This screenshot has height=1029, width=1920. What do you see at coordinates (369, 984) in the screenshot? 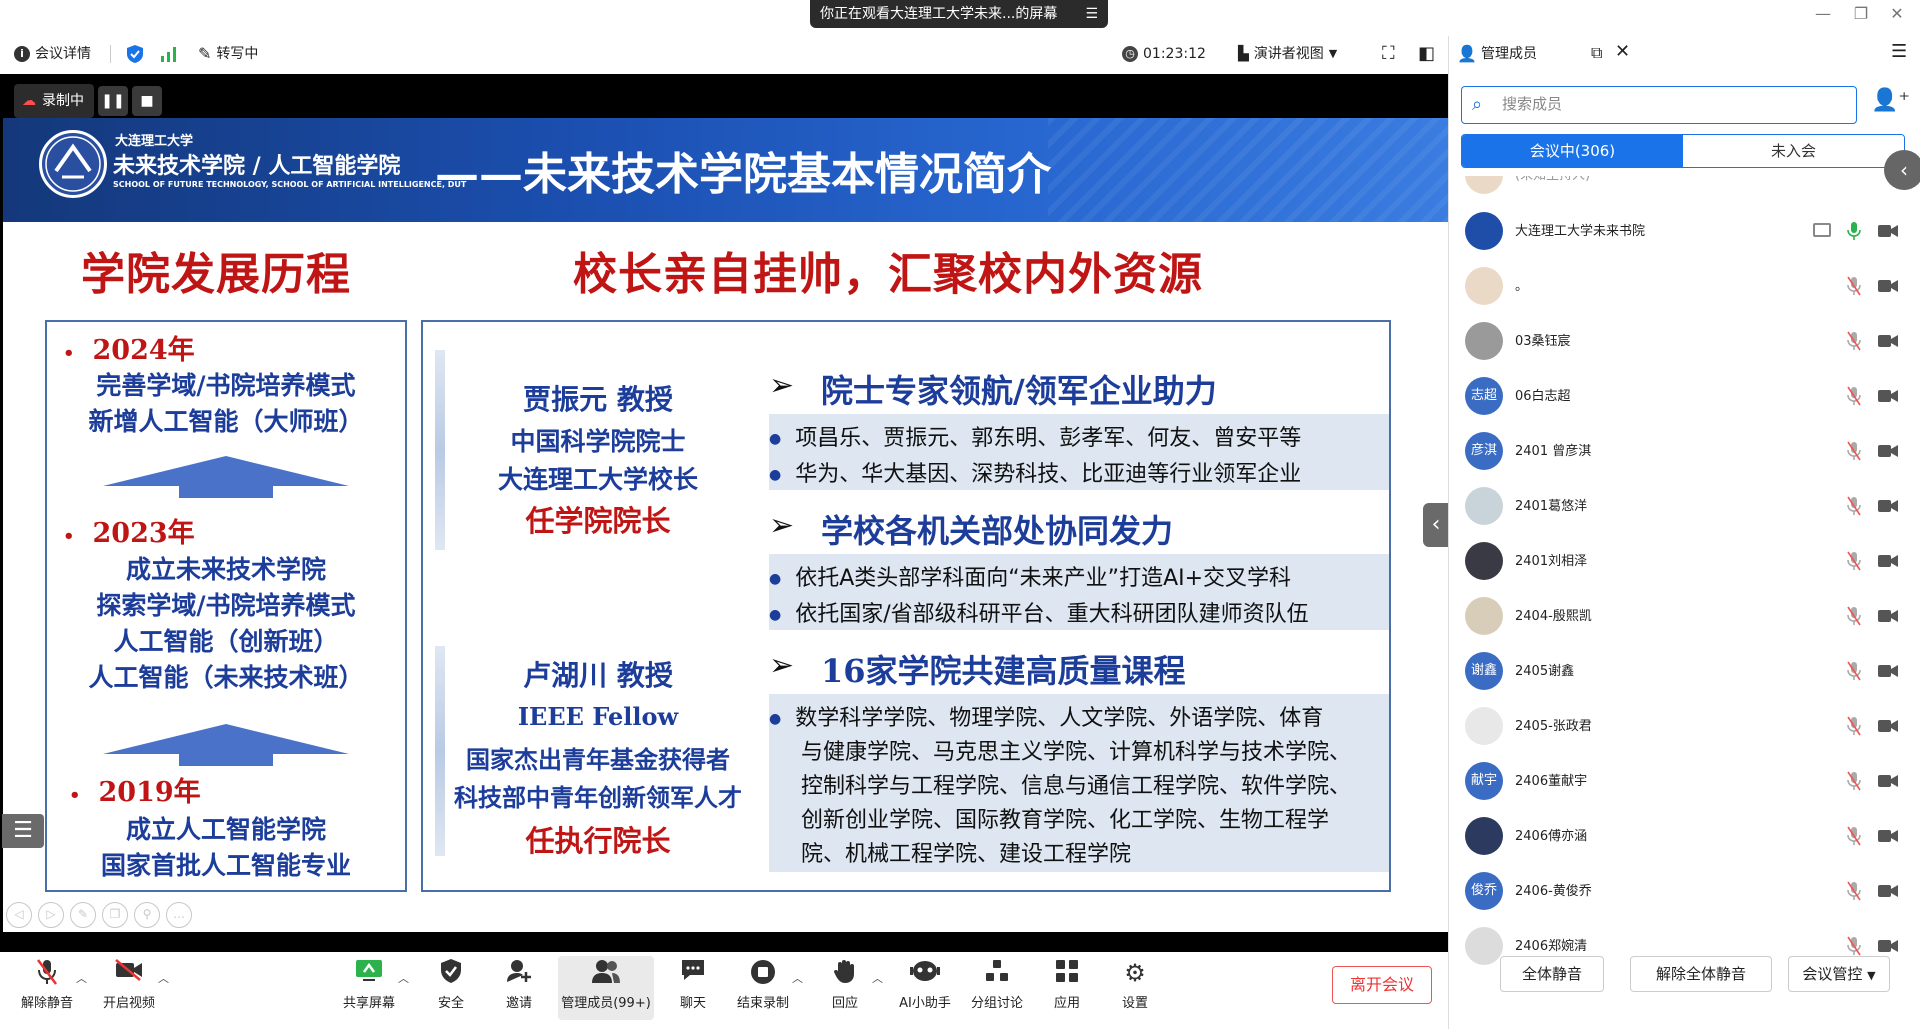
I see `share-screen-button: 共享屏幕` at bounding box center [369, 984].